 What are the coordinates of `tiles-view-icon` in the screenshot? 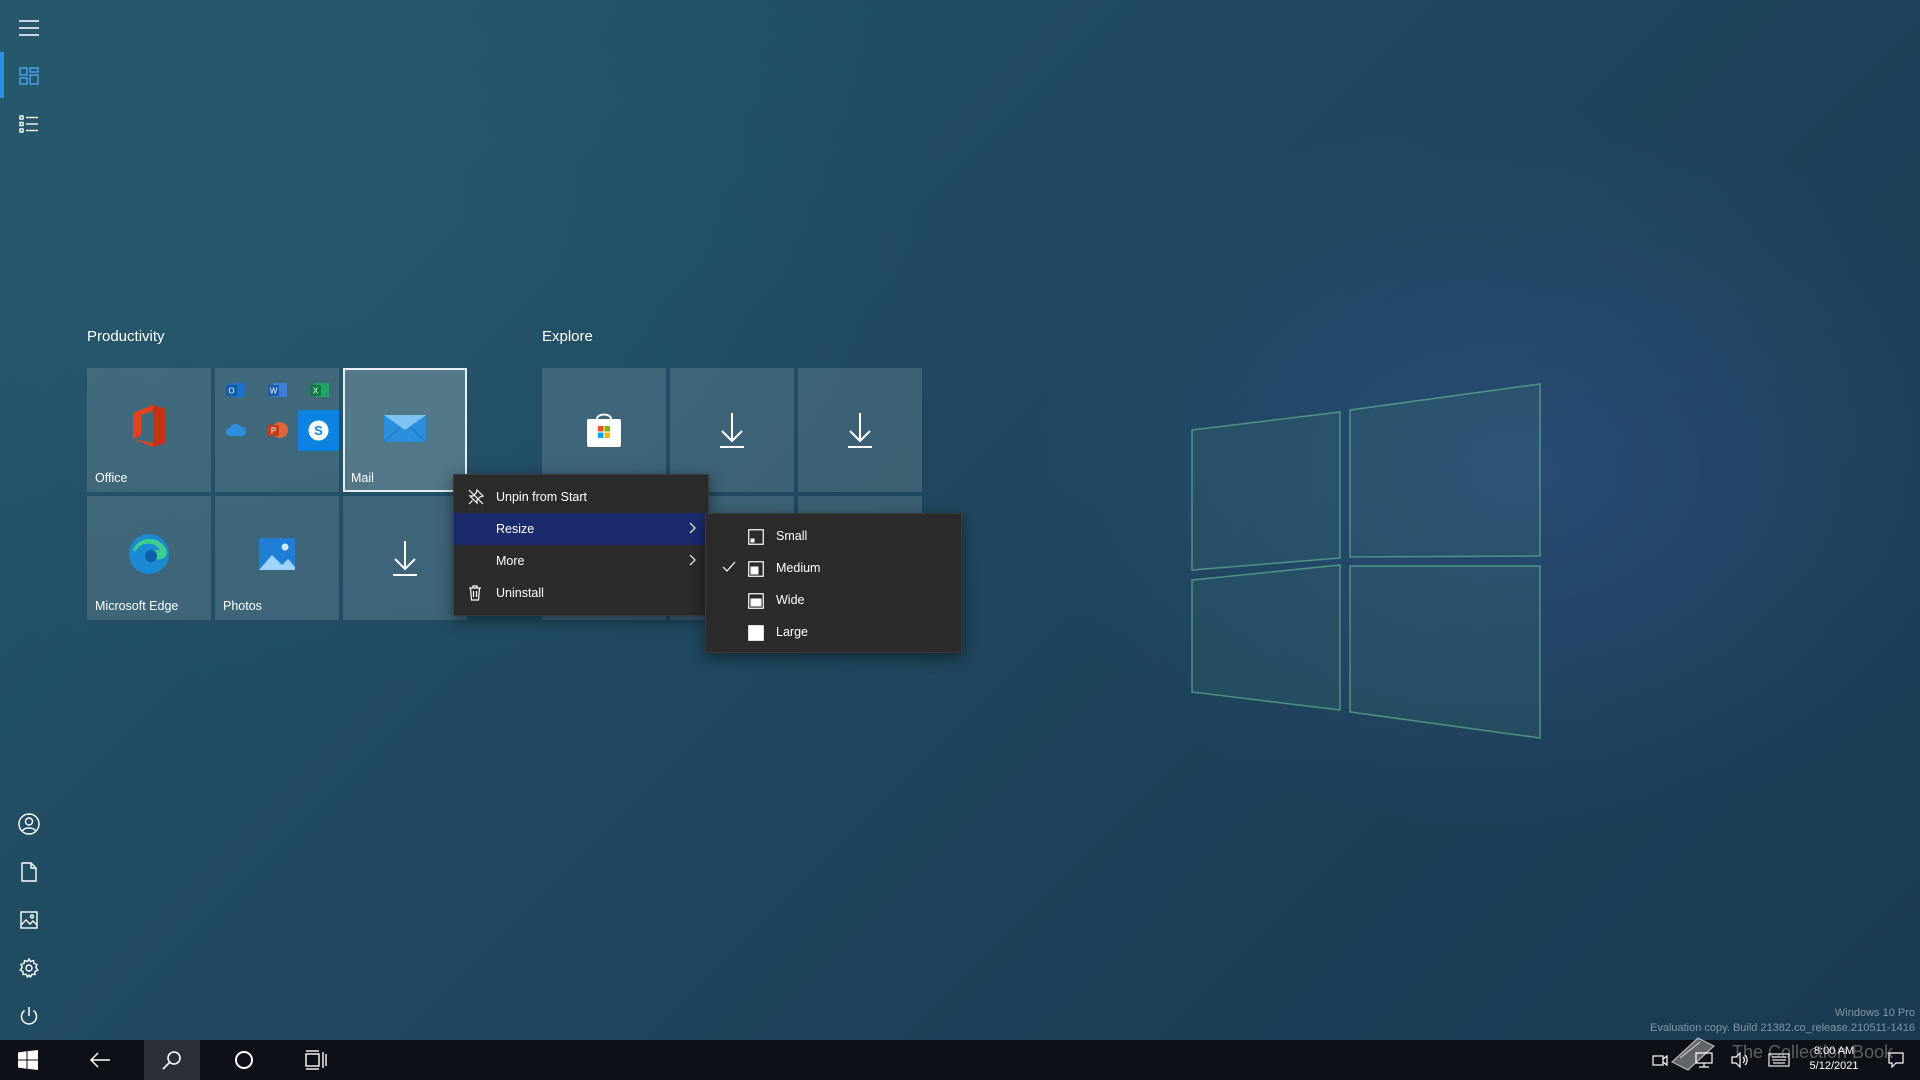 It's located at (29, 76).